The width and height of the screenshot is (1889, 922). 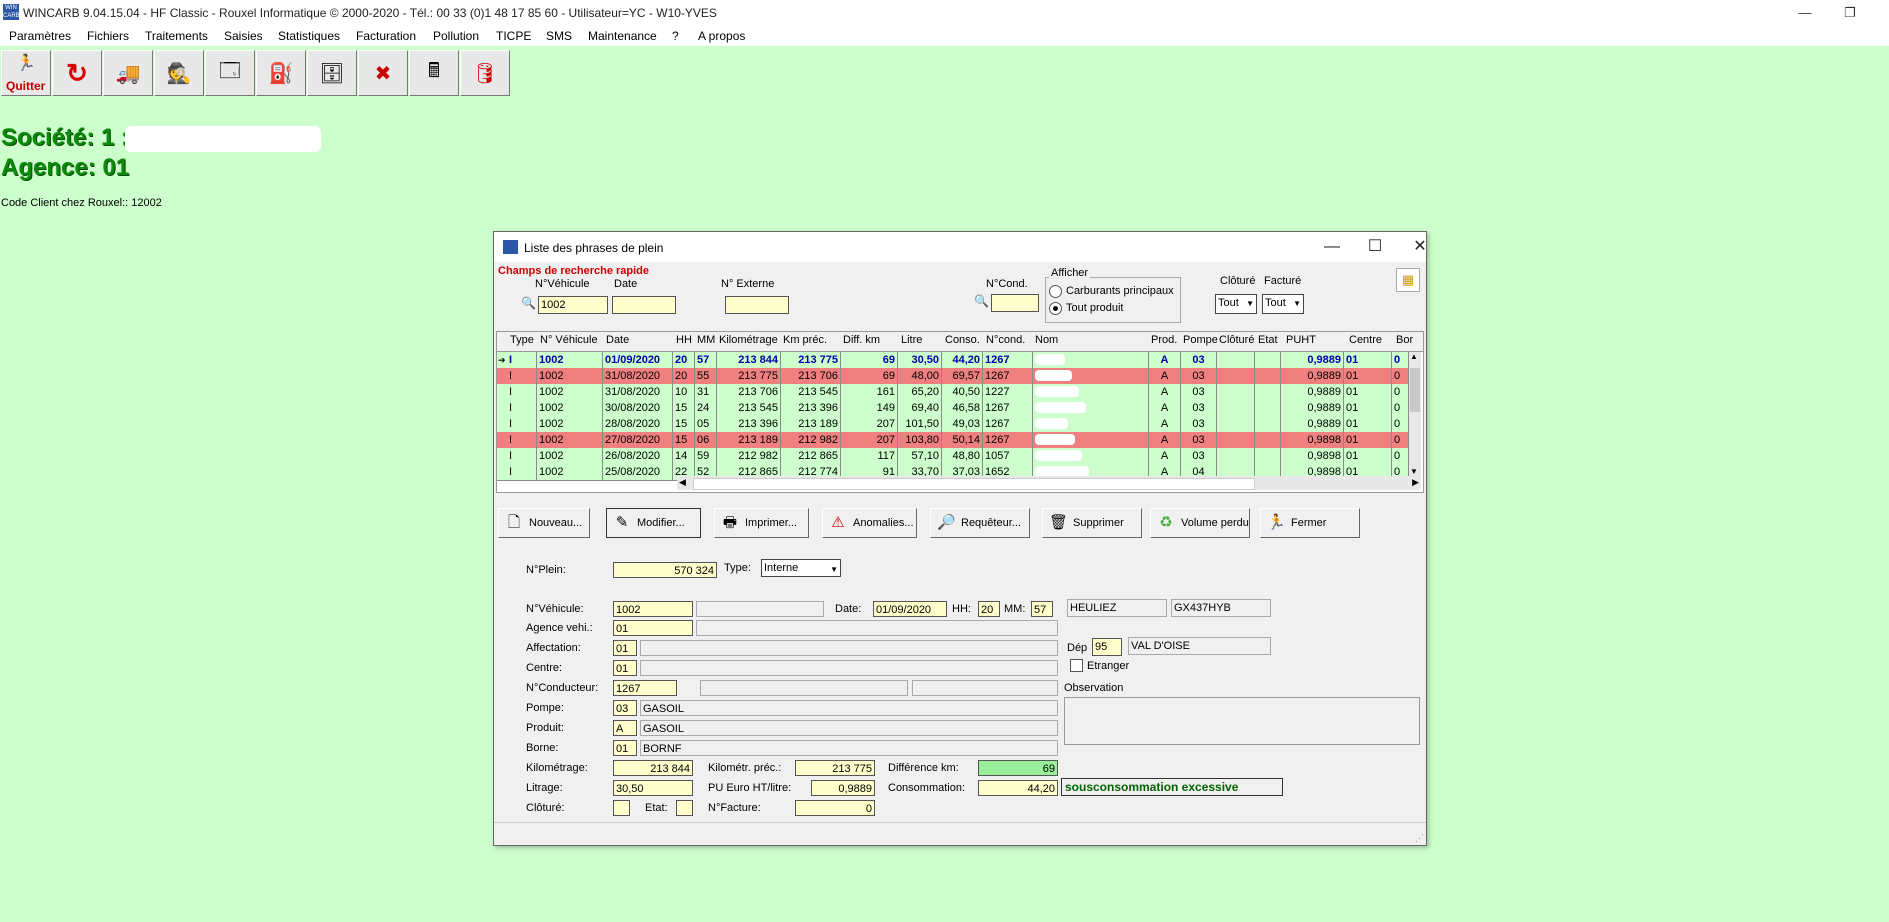 What do you see at coordinates (962, 340) in the screenshot?
I see `col-conso: Conso.` at bounding box center [962, 340].